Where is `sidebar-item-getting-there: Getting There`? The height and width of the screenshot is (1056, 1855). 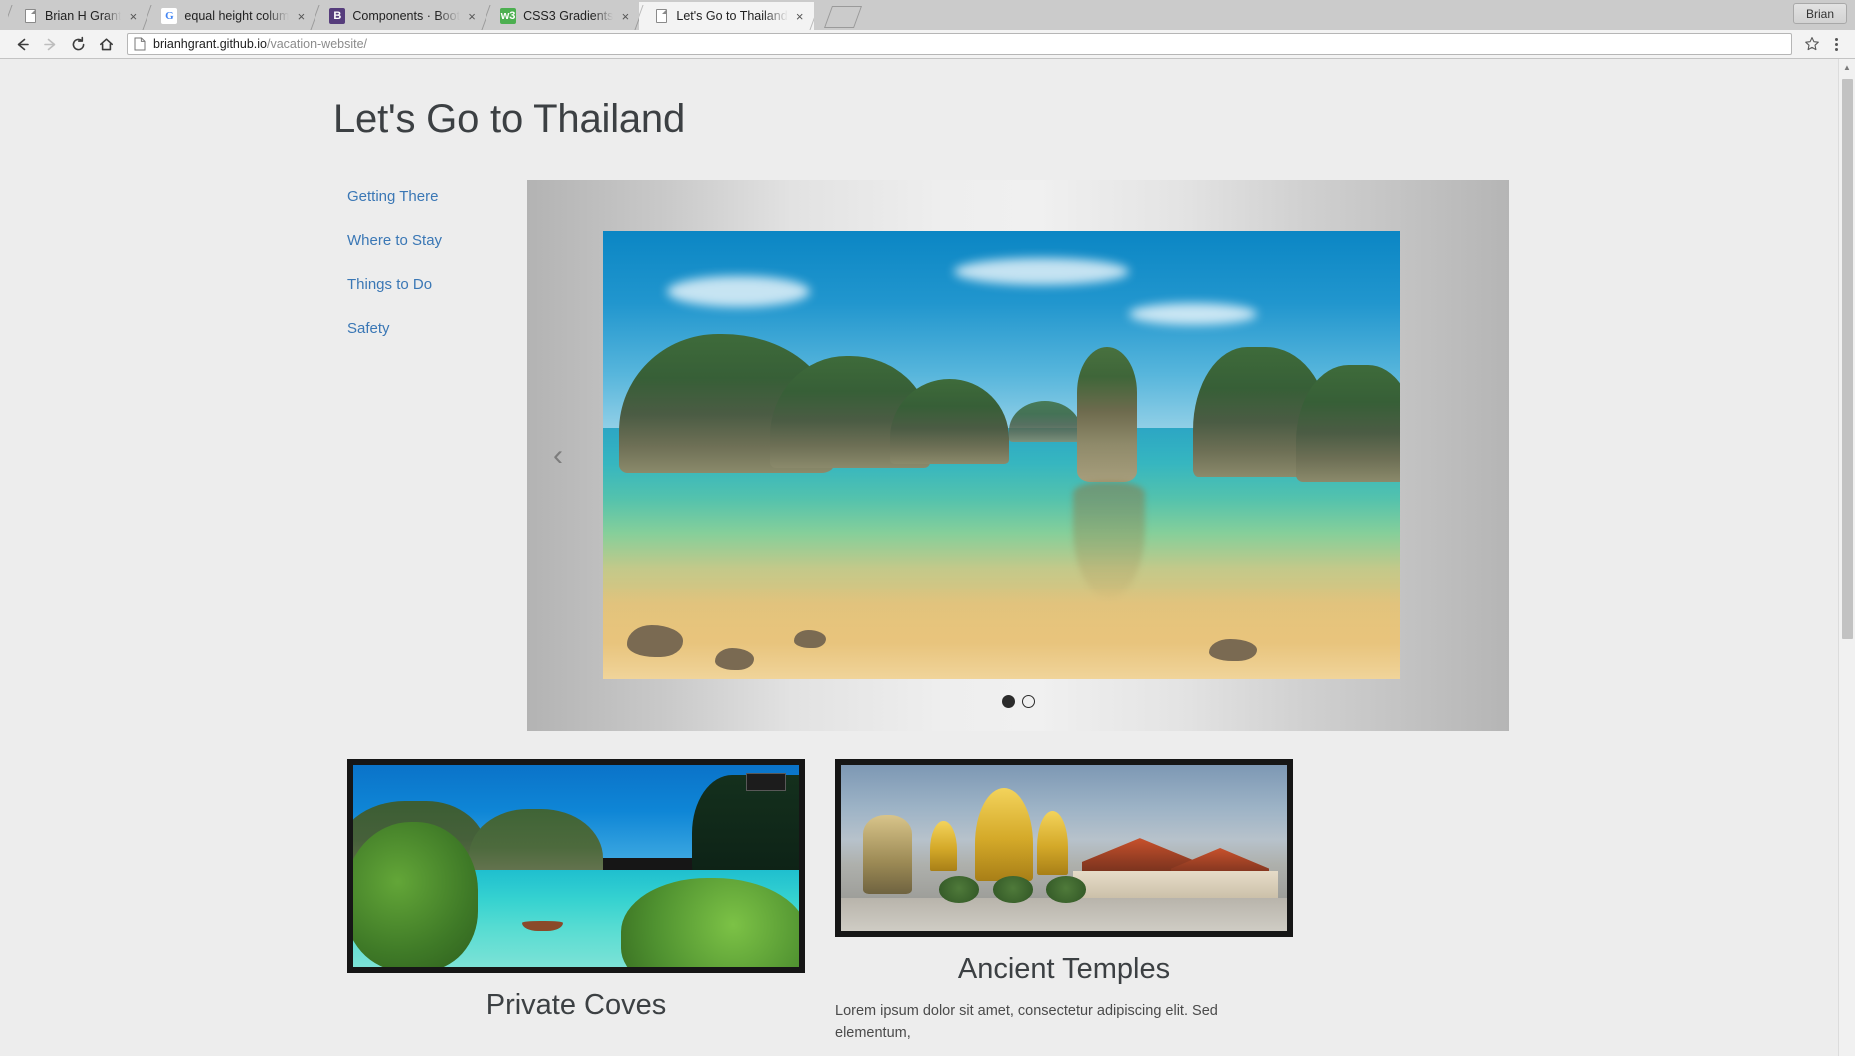
sidebar-item-getting-there: Getting There is located at coordinates (437, 196).